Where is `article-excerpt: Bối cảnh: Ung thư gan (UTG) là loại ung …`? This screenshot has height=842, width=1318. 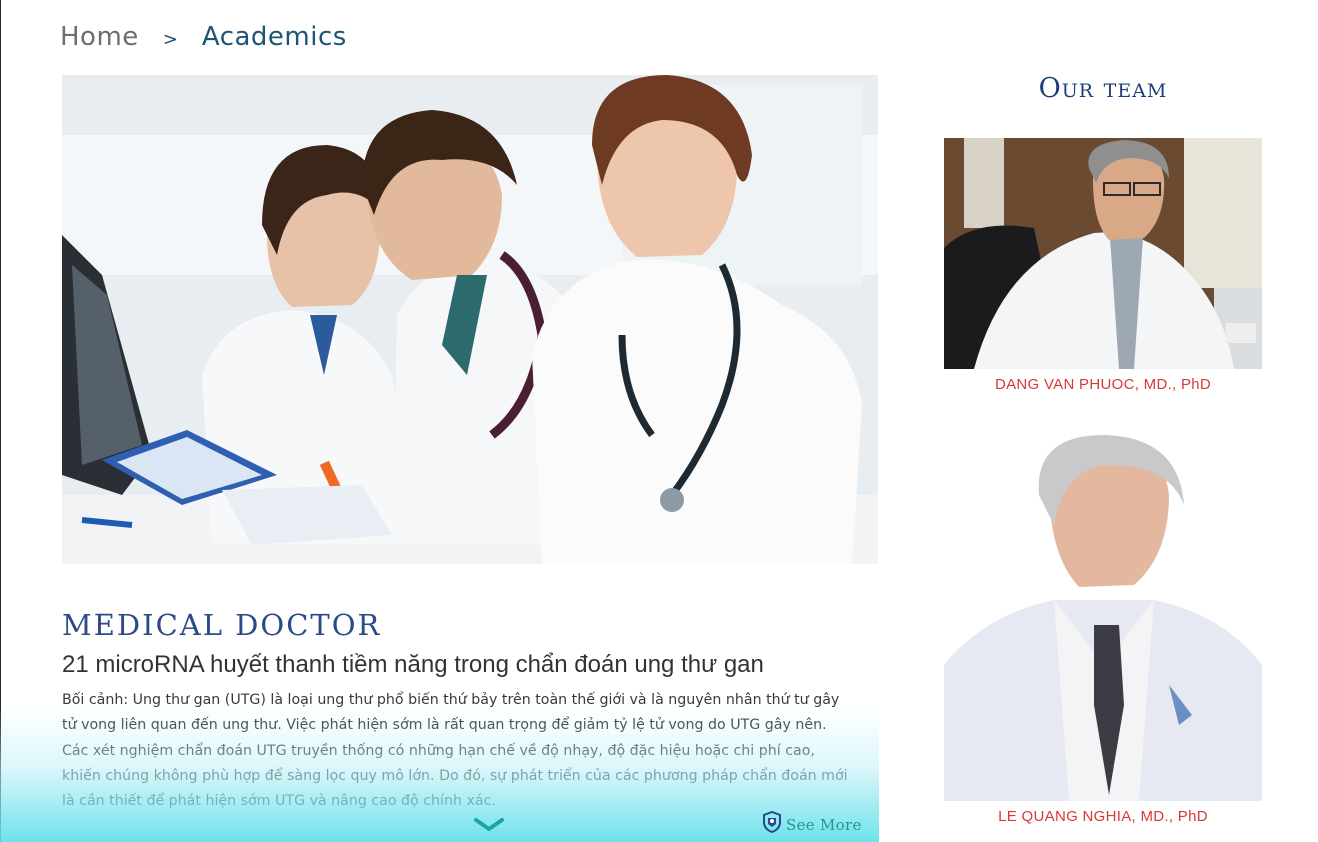 article-excerpt: Bối cảnh: Ung thư gan (UTG) là loại ung … is located at coordinates (455, 751).